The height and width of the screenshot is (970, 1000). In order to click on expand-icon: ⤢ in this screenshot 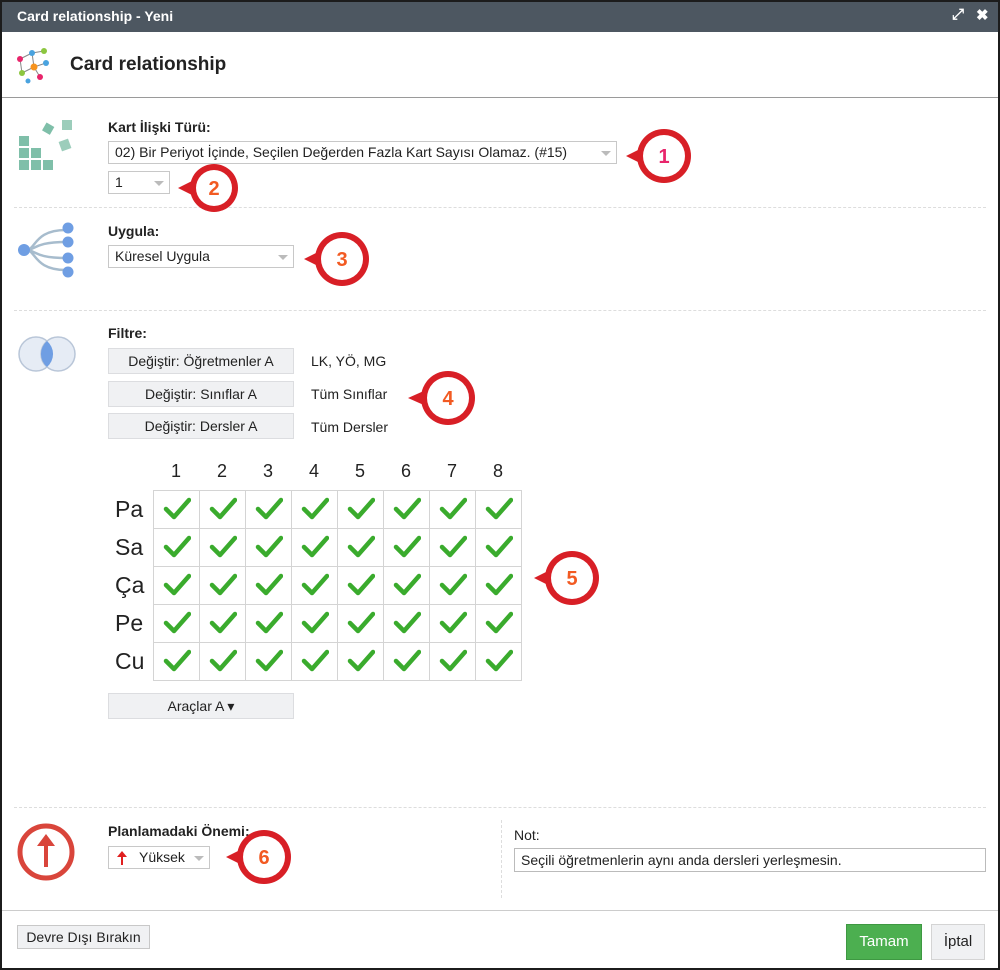, I will do `click(958, 14)`.